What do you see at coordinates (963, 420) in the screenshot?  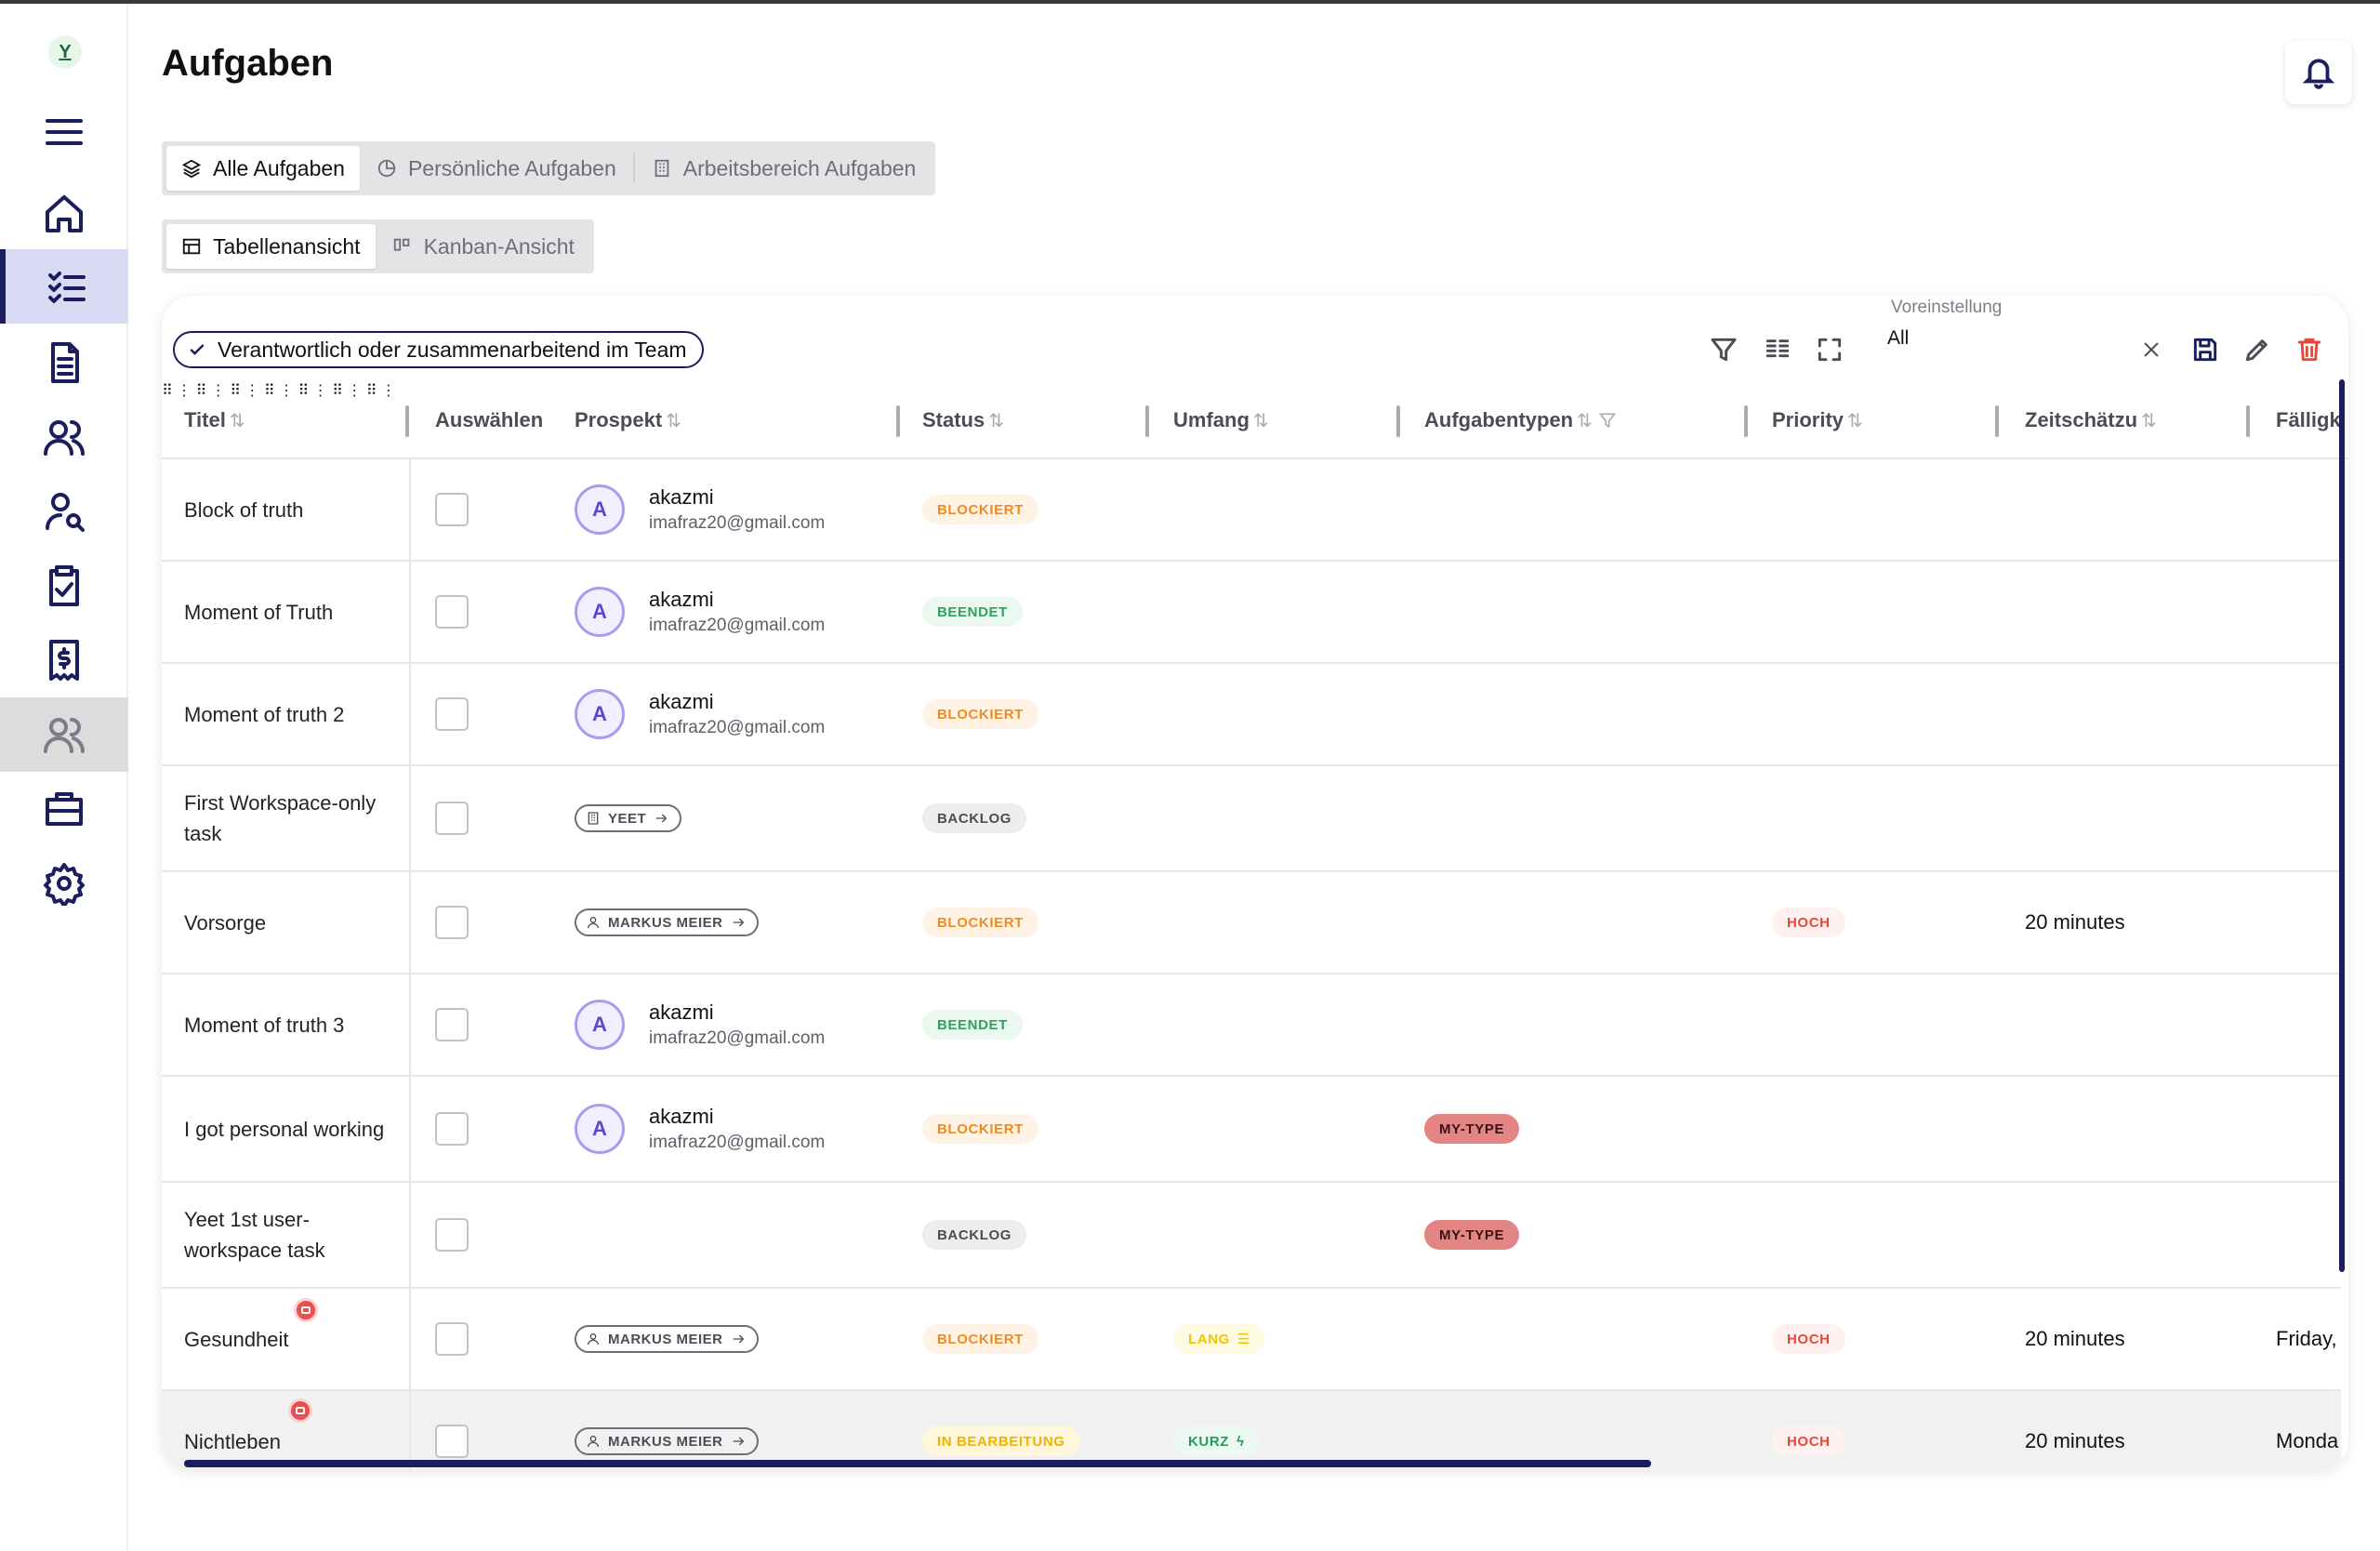 I see `column-header-status: Status ⇅` at bounding box center [963, 420].